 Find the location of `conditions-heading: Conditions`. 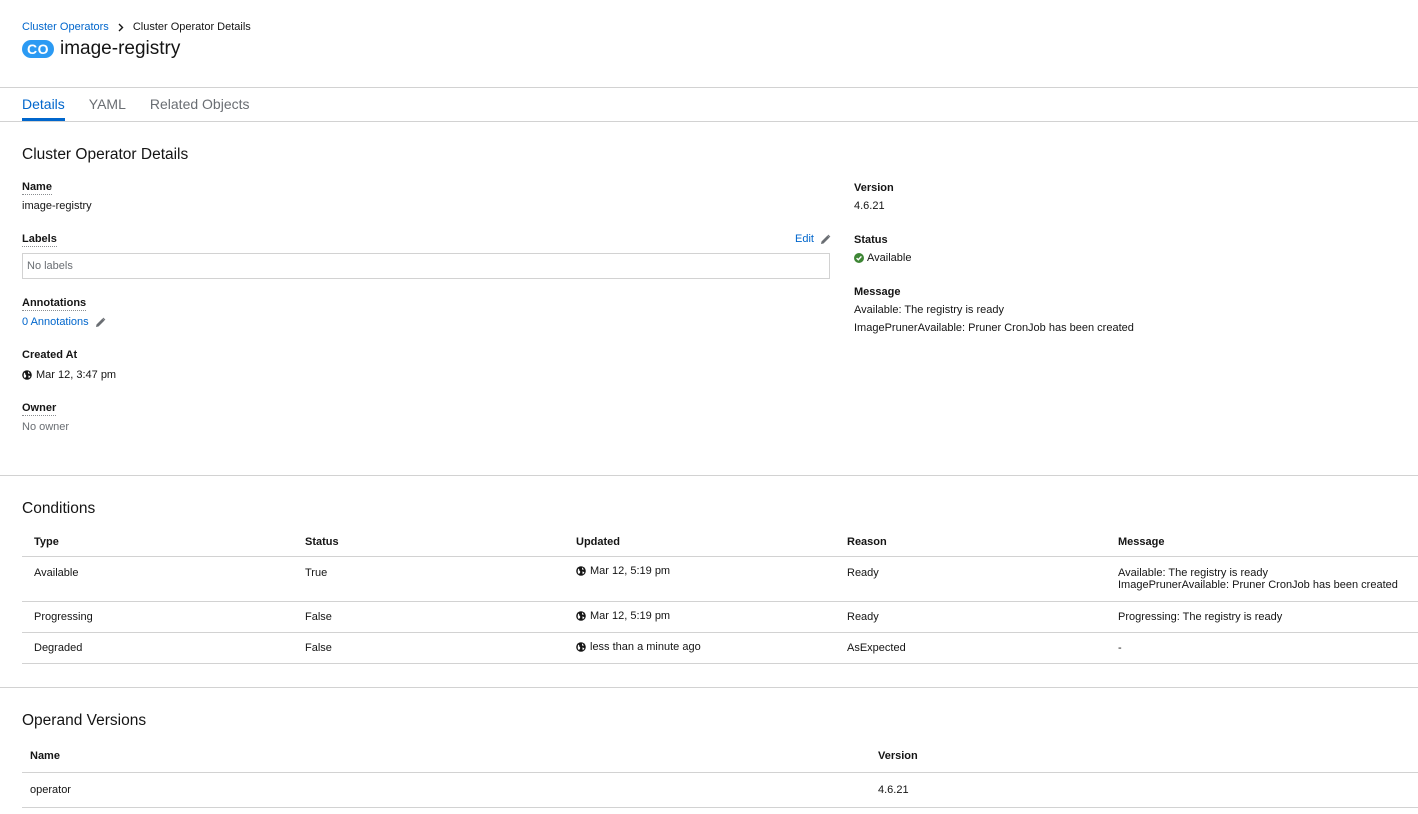

conditions-heading: Conditions is located at coordinates (59, 508).